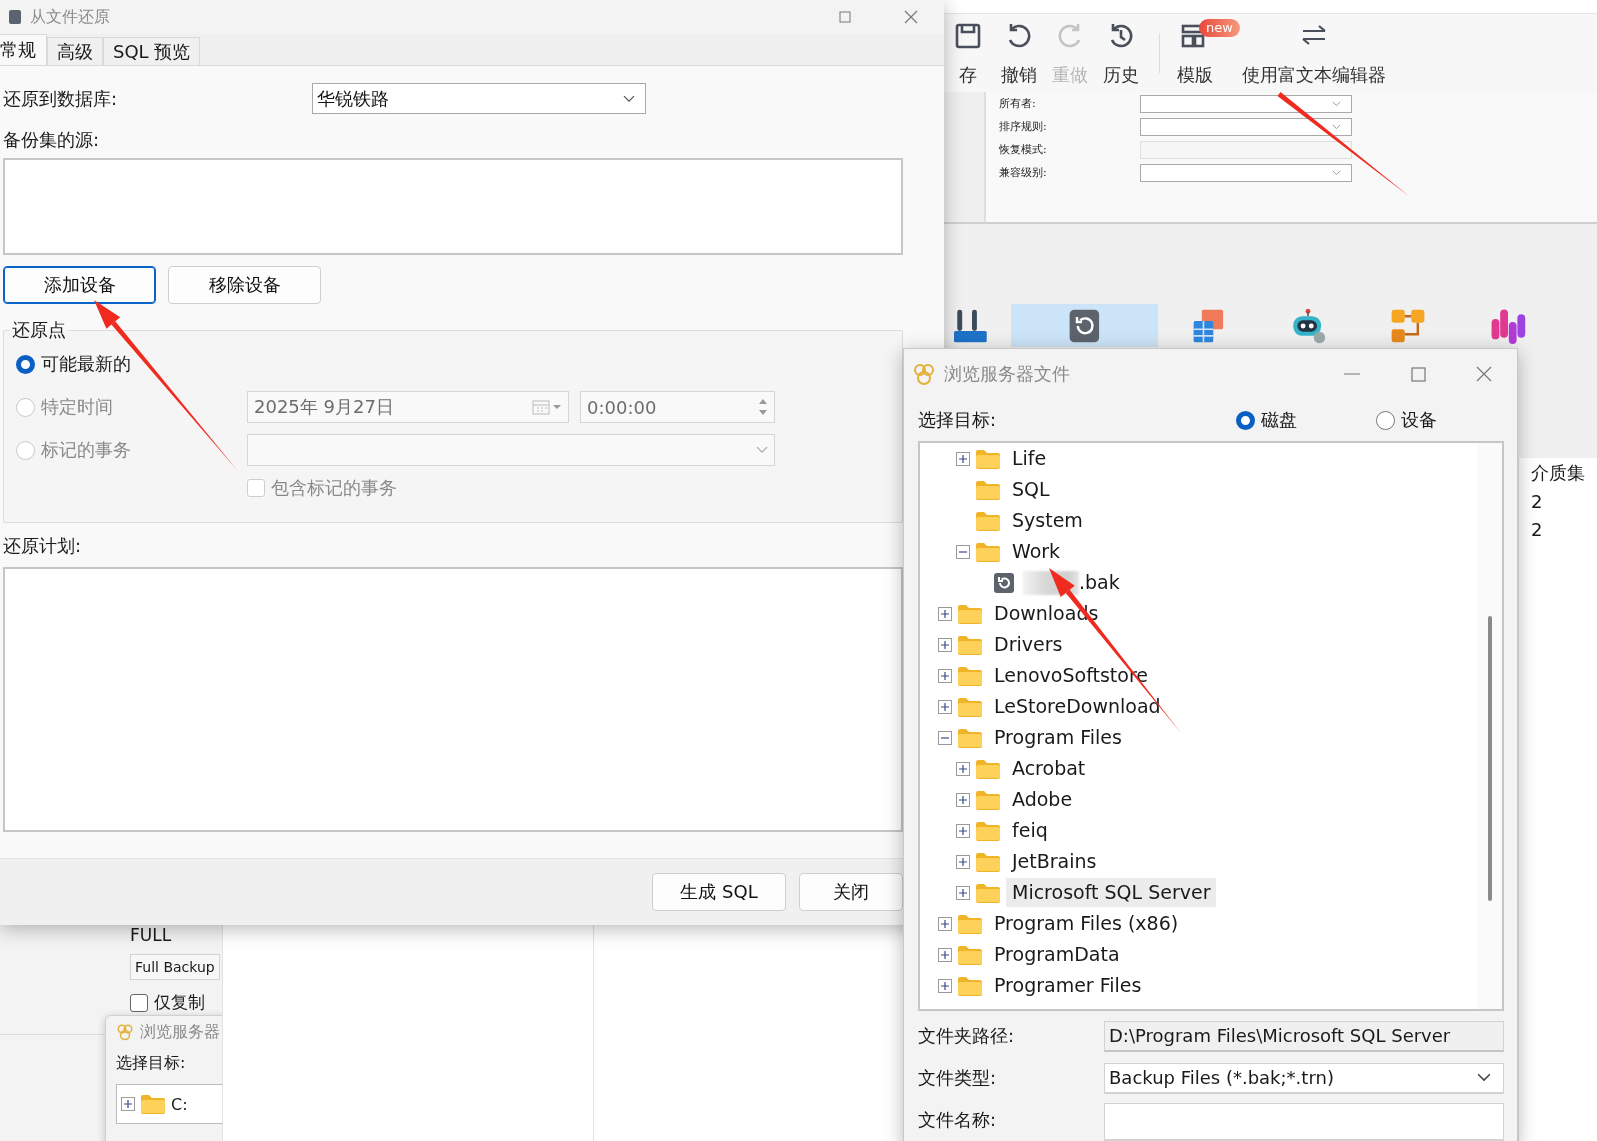 This screenshot has height=1141, width=1597. I want to click on radio-label: 磁盘, so click(1279, 420).